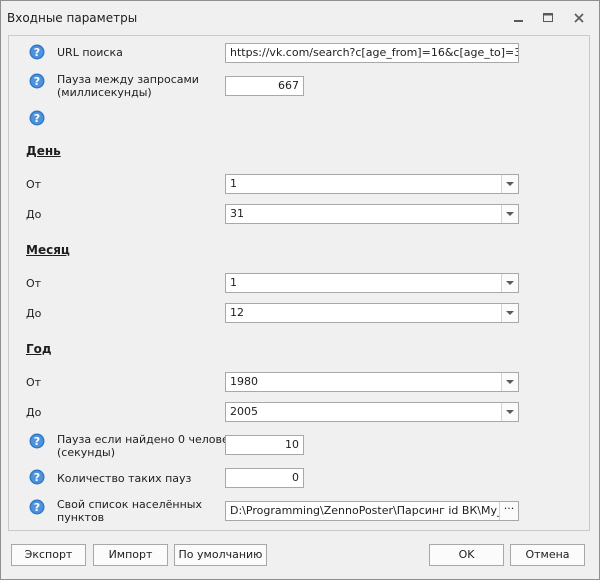 The width and height of the screenshot is (600, 580). I want to click on default-button: По умолчанию, so click(220, 555).